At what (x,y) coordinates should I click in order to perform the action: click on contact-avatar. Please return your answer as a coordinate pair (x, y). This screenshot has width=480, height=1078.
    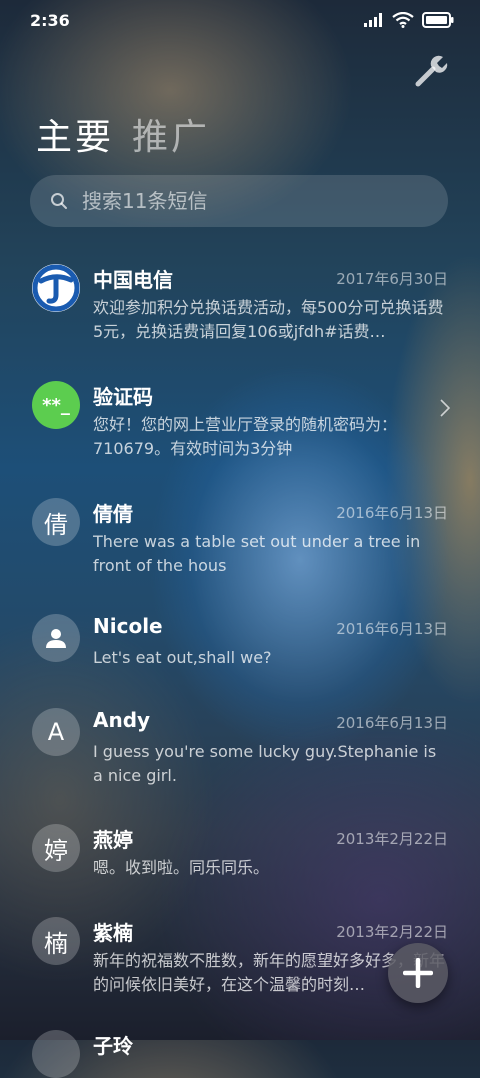
    Looking at the image, I should click on (56, 1054).